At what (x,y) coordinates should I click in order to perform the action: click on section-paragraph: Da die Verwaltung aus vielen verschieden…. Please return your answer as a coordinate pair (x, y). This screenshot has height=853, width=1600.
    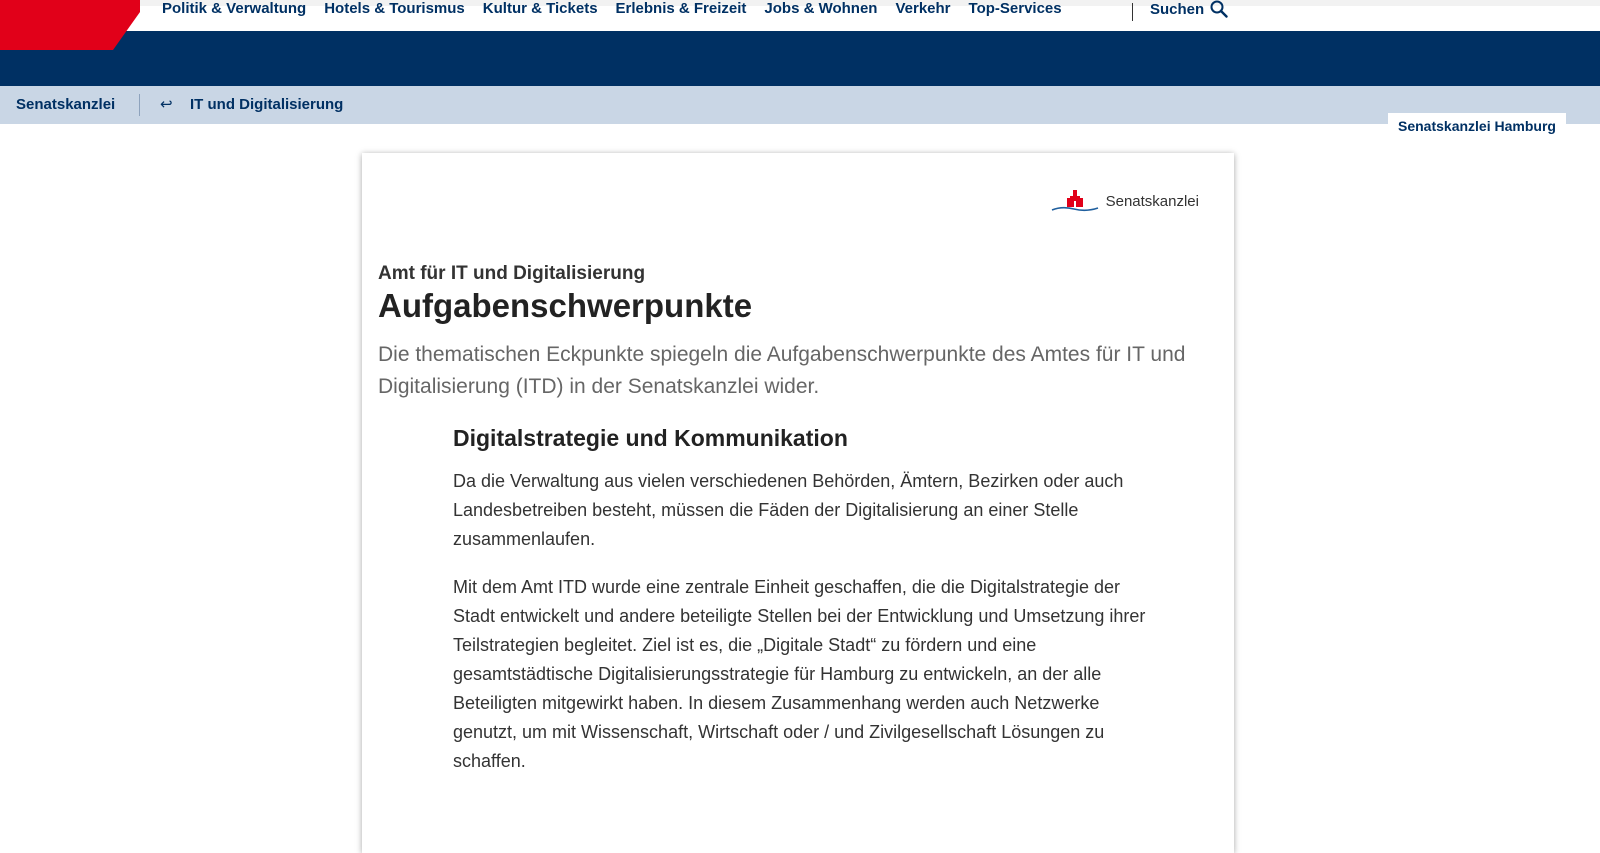
    Looking at the image, I should click on (788, 510).